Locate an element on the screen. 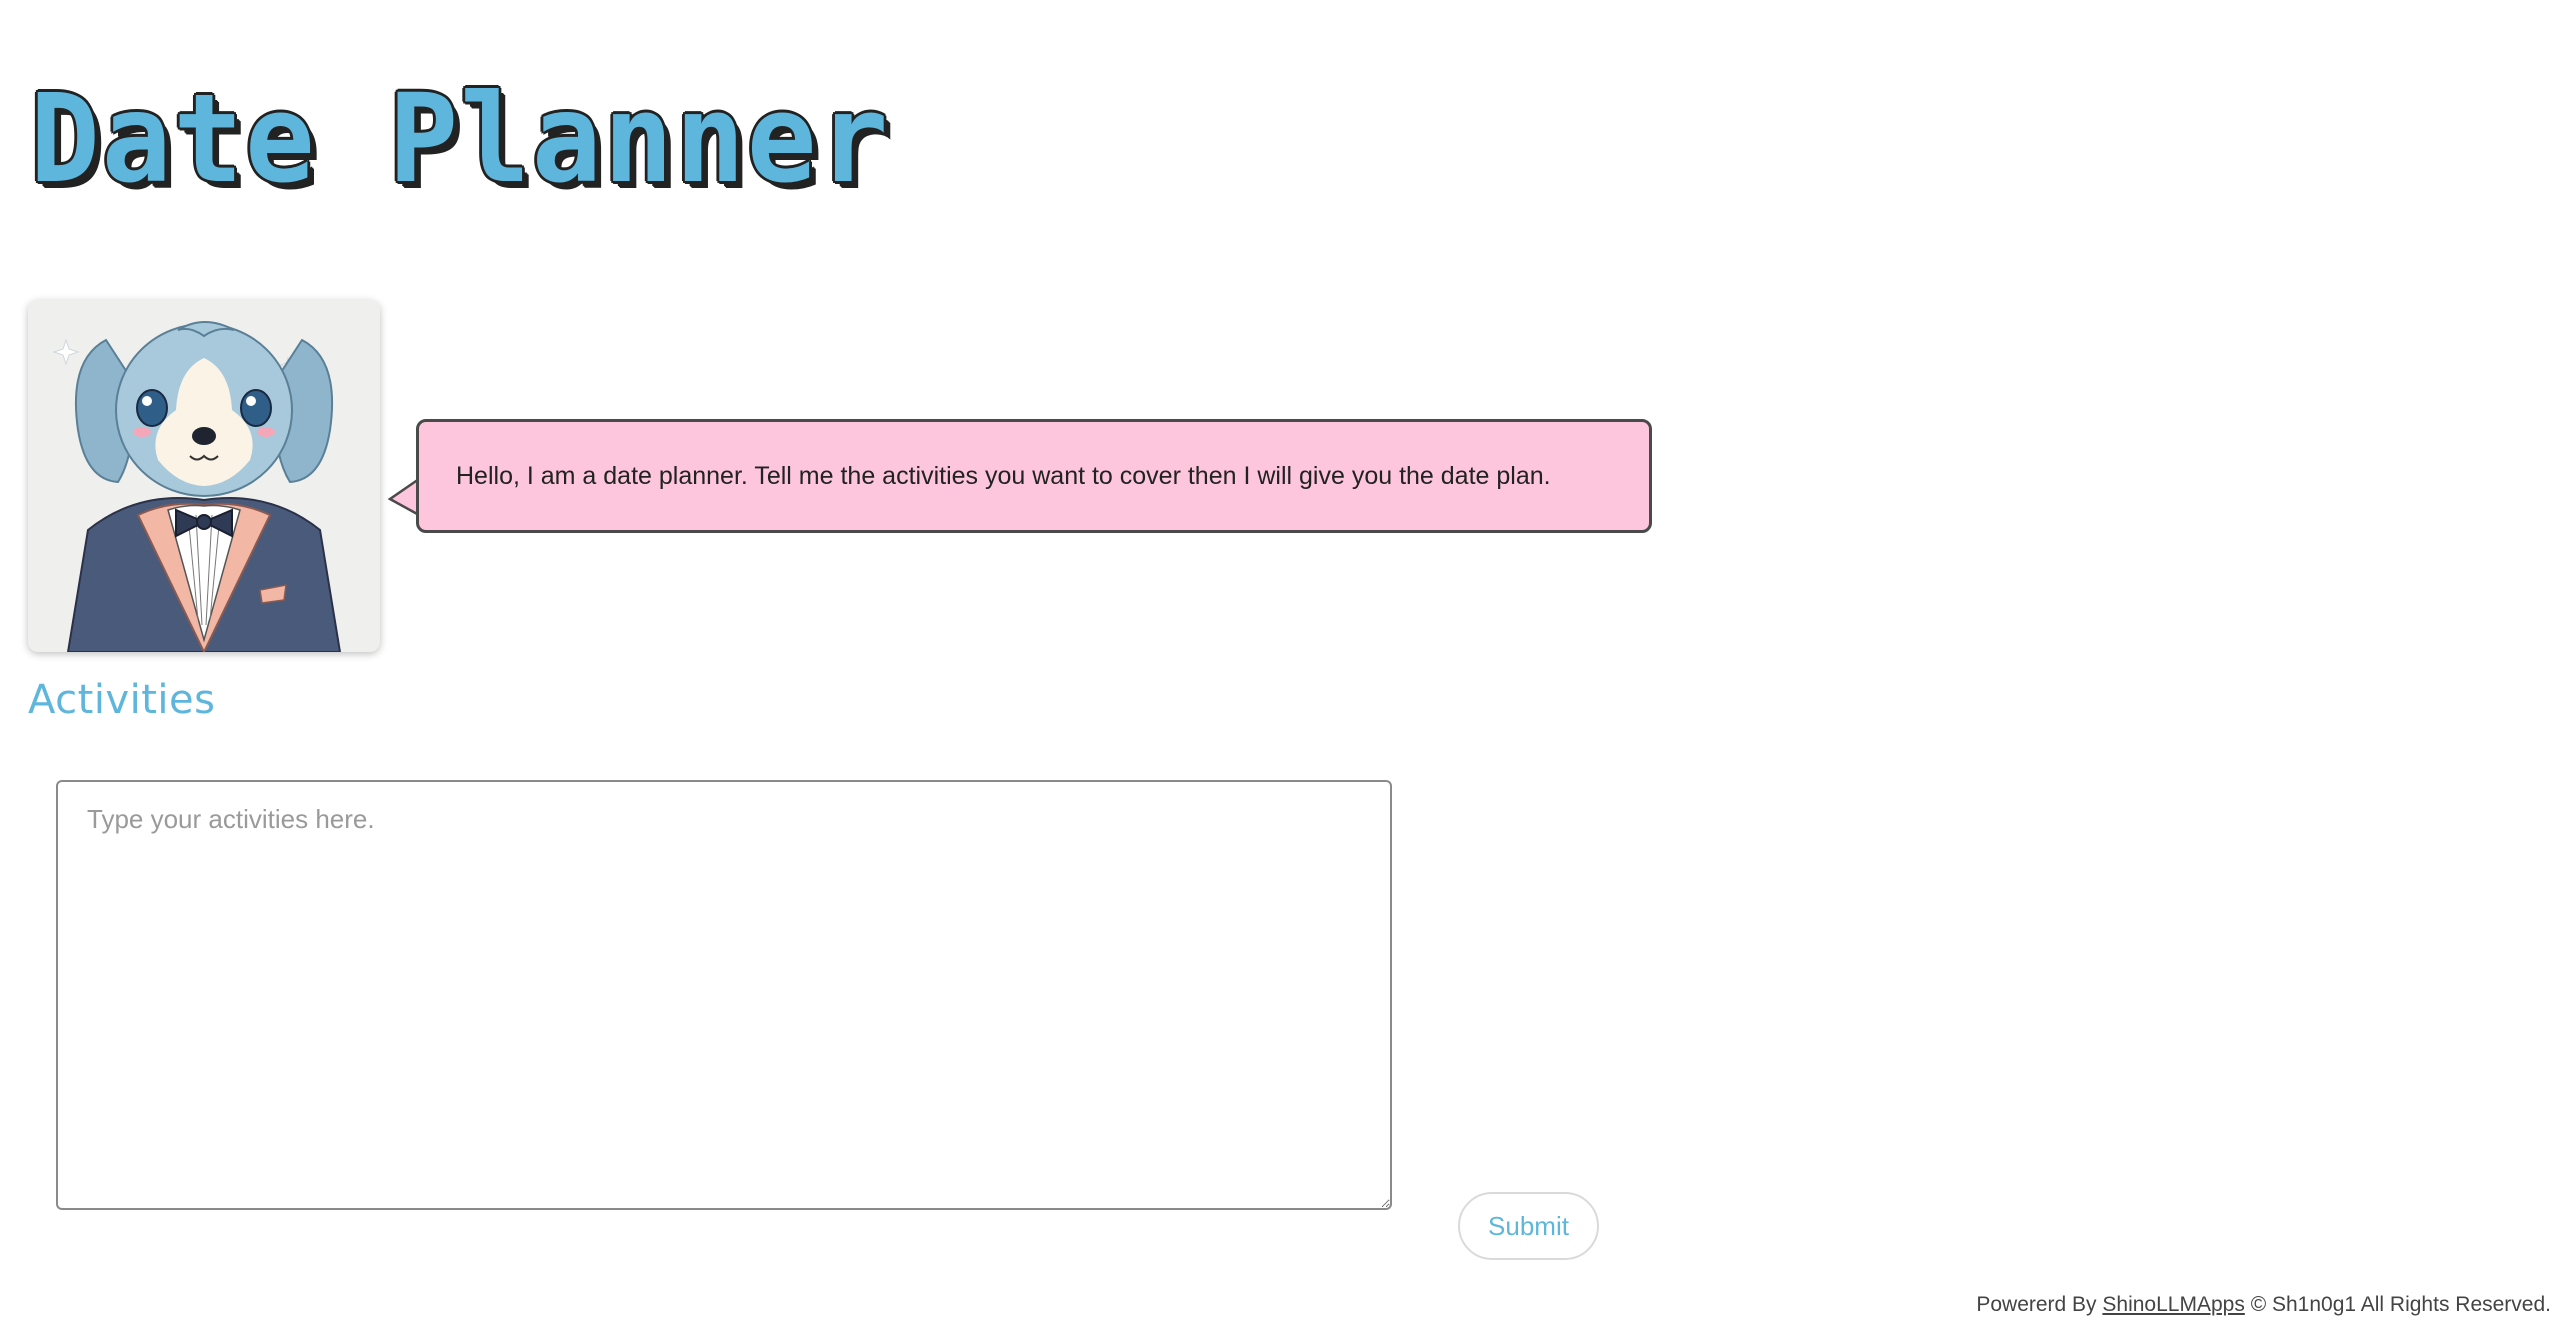  activities-label: Activities is located at coordinates (122, 700).